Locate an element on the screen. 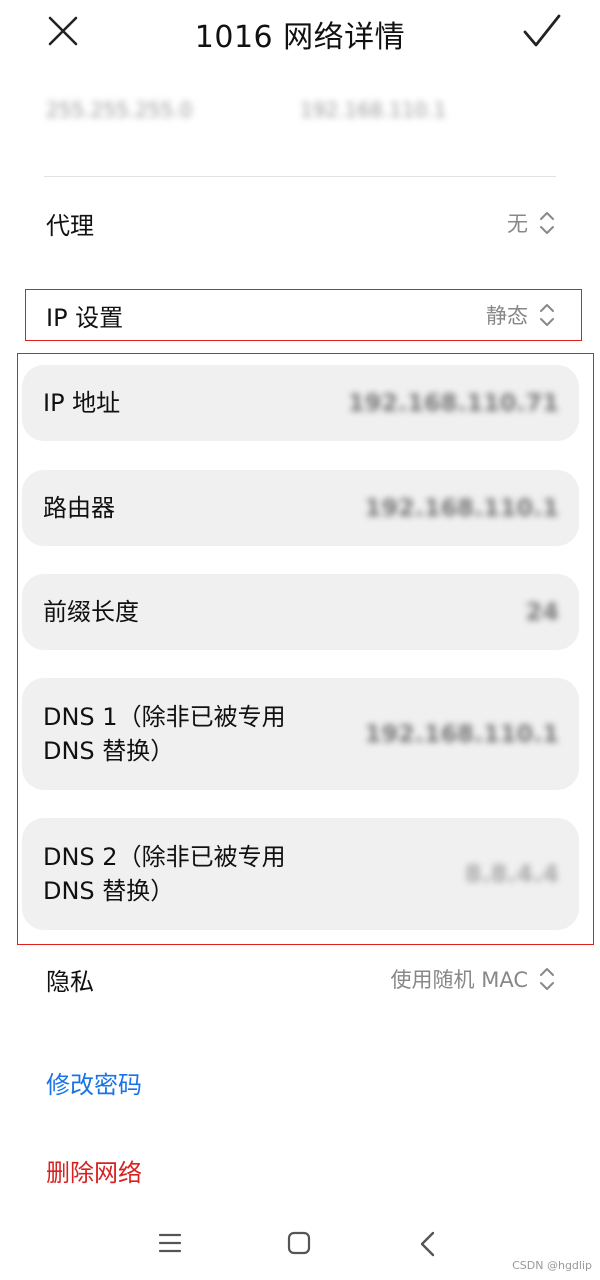 The height and width of the screenshot is (1280, 600). ip-address-value: 192.168.110.71 is located at coordinates (453, 403).